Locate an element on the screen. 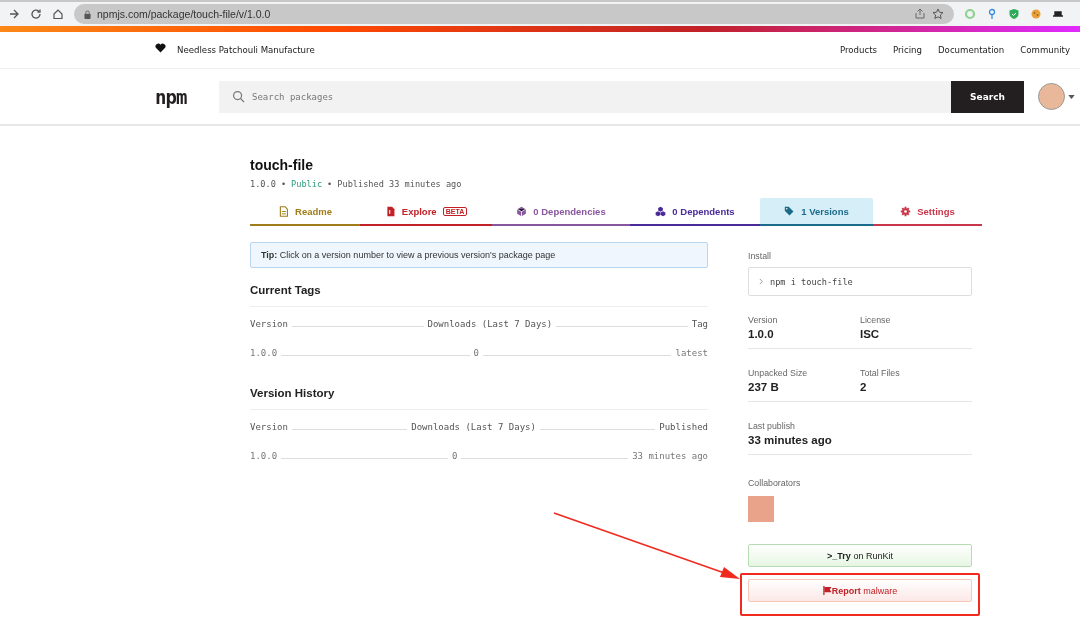 The width and height of the screenshot is (1080, 631). tab: Readme is located at coordinates (305, 212).